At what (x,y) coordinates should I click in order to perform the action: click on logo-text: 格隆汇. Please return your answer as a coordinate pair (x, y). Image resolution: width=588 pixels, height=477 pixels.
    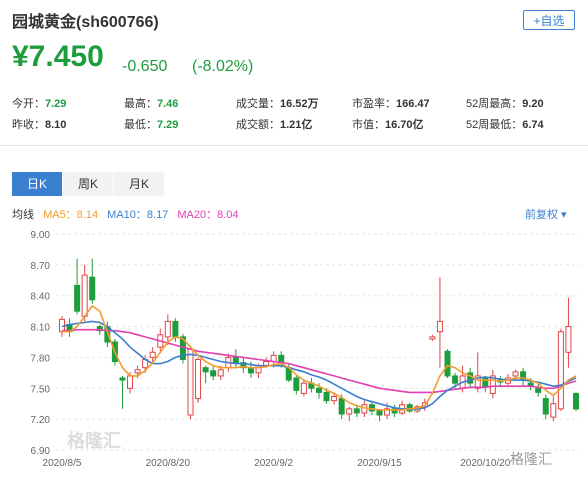
    Looking at the image, I should click on (531, 459).